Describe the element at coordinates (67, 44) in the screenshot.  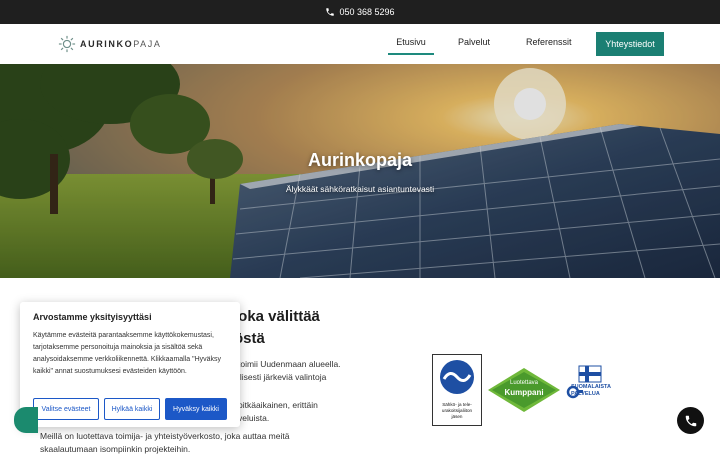
I see `sun-logo-icon` at that location.